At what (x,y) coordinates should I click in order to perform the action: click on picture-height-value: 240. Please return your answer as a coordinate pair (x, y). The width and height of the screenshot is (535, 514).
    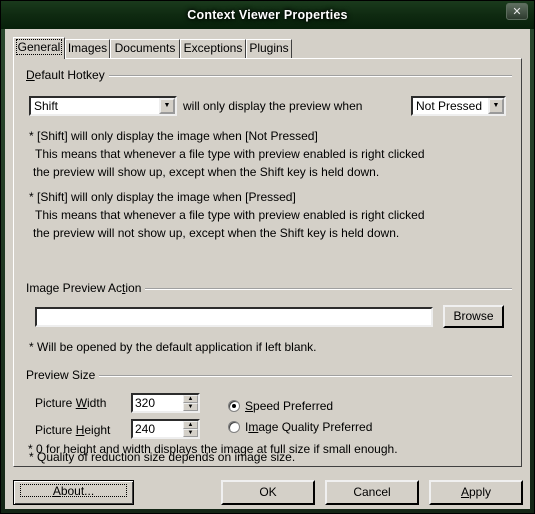
    Looking at the image, I should click on (145, 429).